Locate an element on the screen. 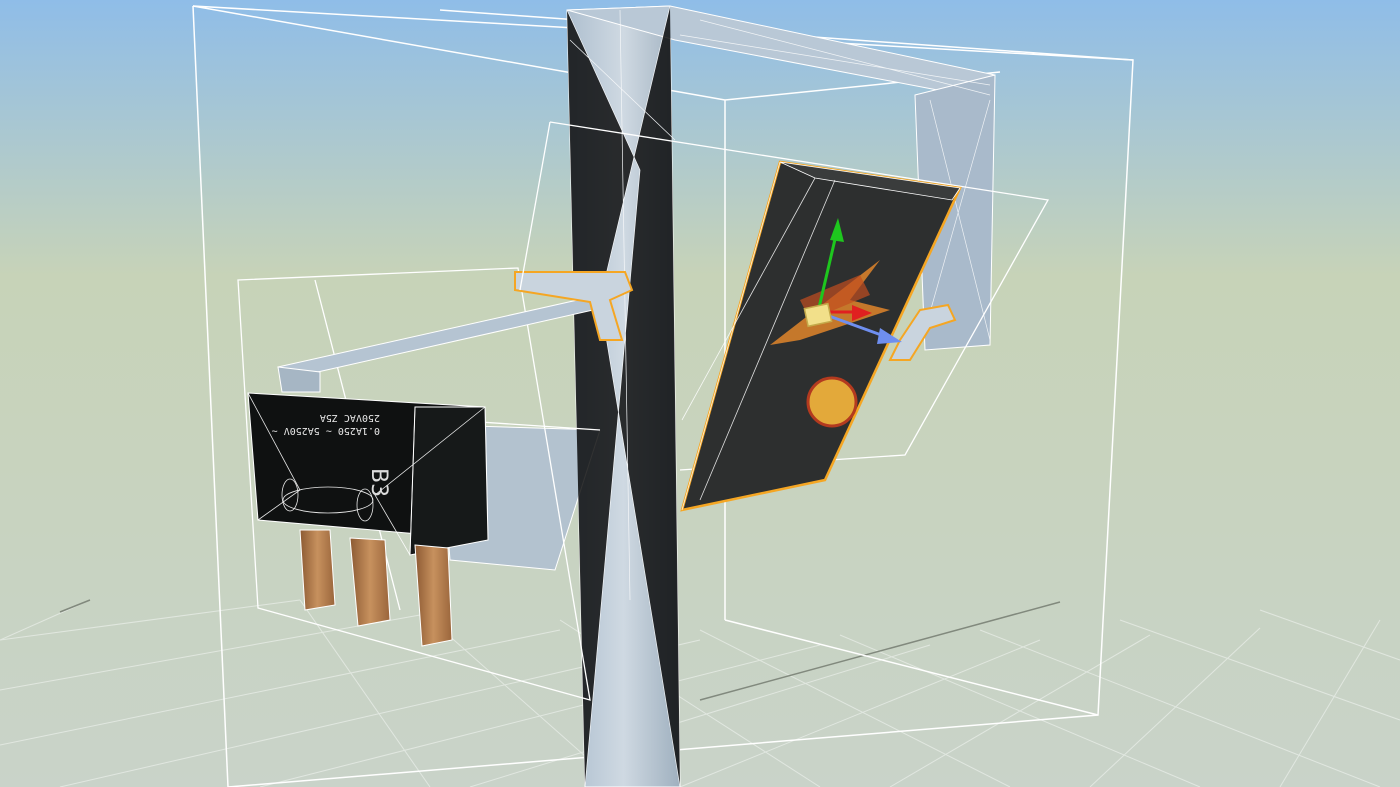  gizmo-center-handle is located at coordinates (818, 315).